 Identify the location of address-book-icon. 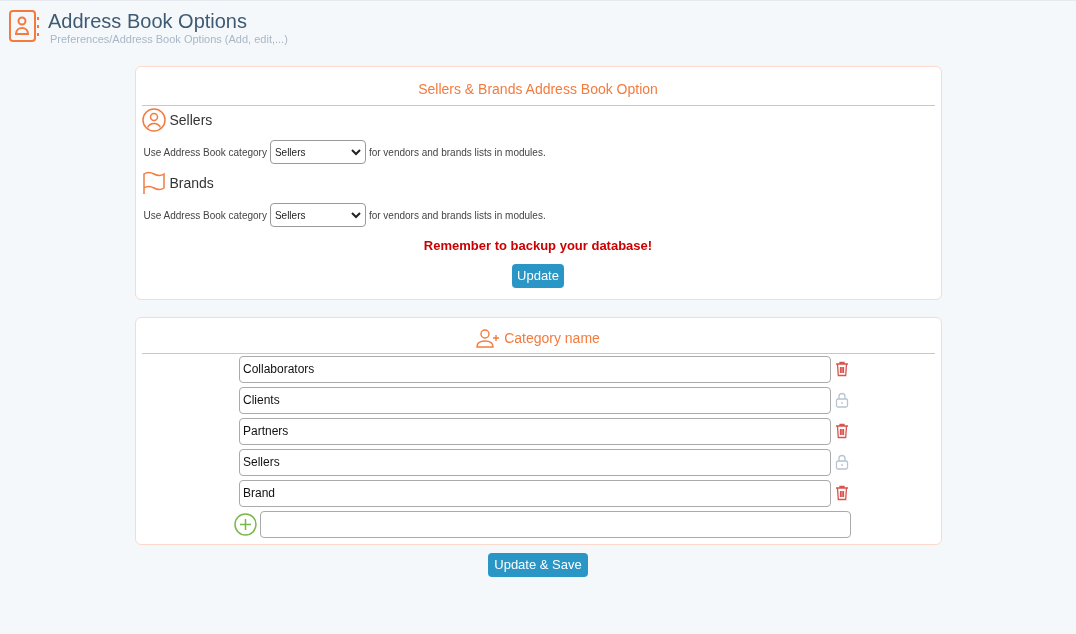
(24, 26).